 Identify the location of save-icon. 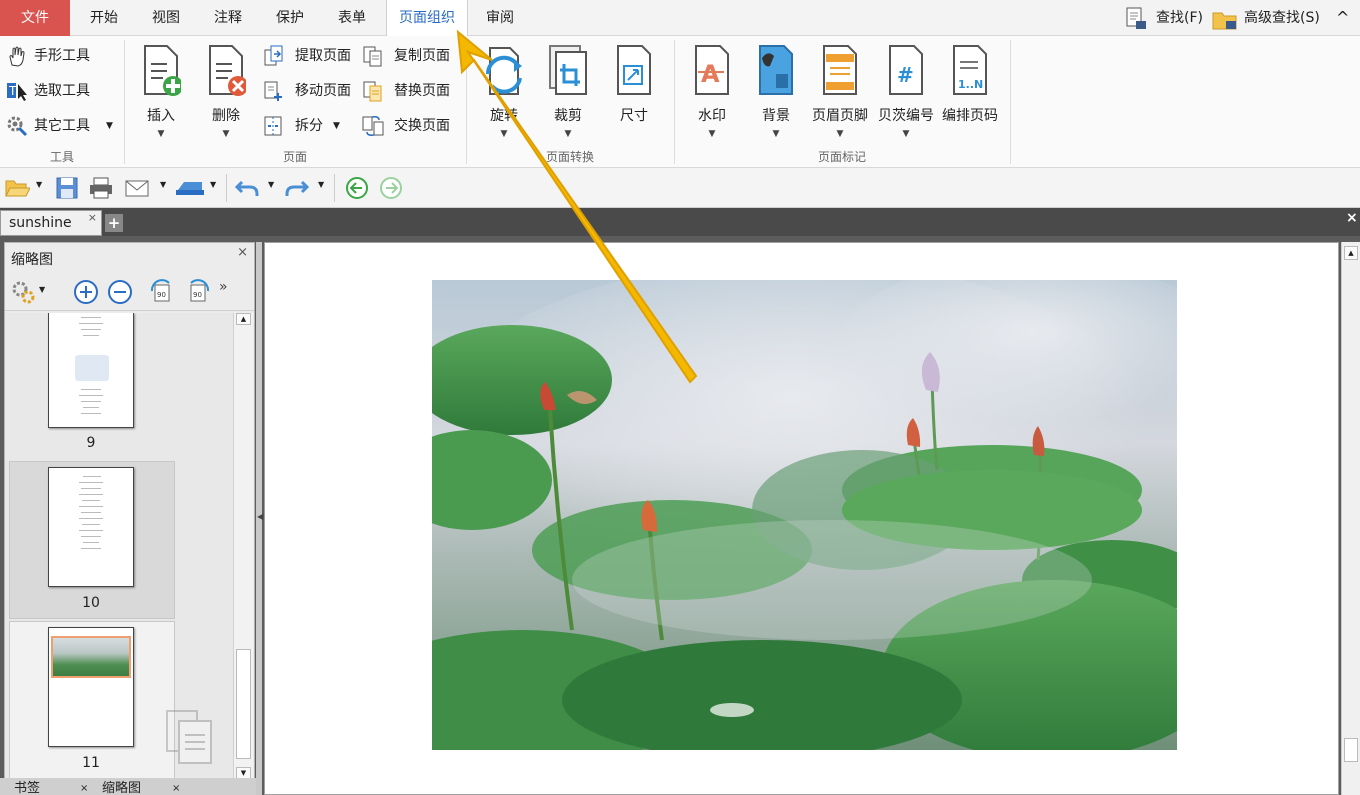
(67, 188).